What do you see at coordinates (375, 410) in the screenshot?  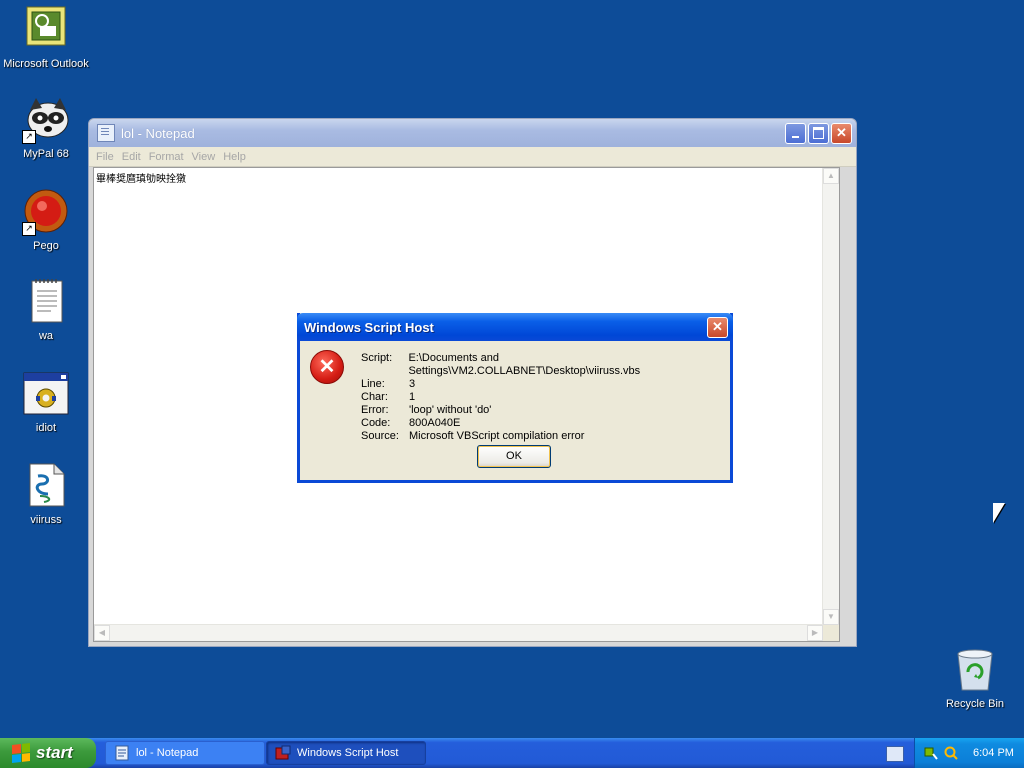 I see `field-label: Error:` at bounding box center [375, 410].